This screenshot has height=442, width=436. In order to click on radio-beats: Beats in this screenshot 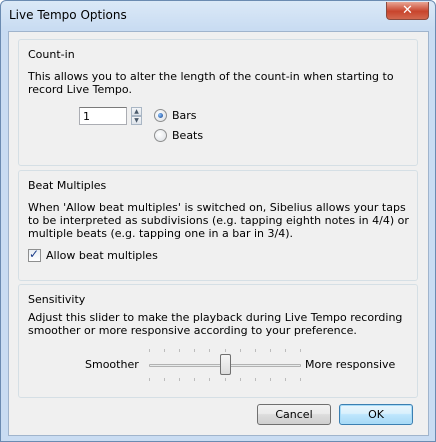, I will do `click(194, 136)`.